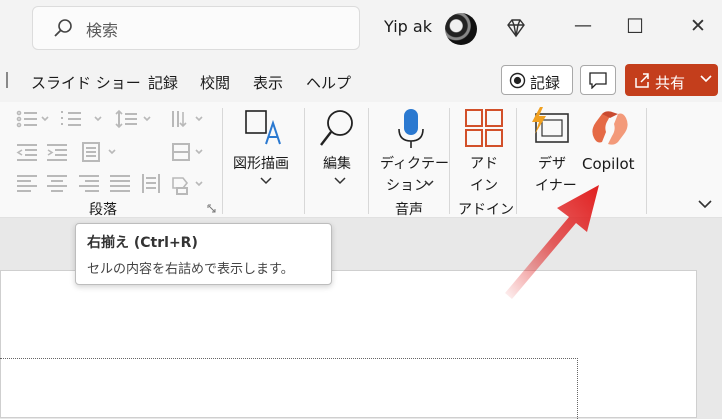 The height and width of the screenshot is (419, 722). Describe the element at coordinates (89, 183) in the screenshot. I see `align-right-icon` at that location.